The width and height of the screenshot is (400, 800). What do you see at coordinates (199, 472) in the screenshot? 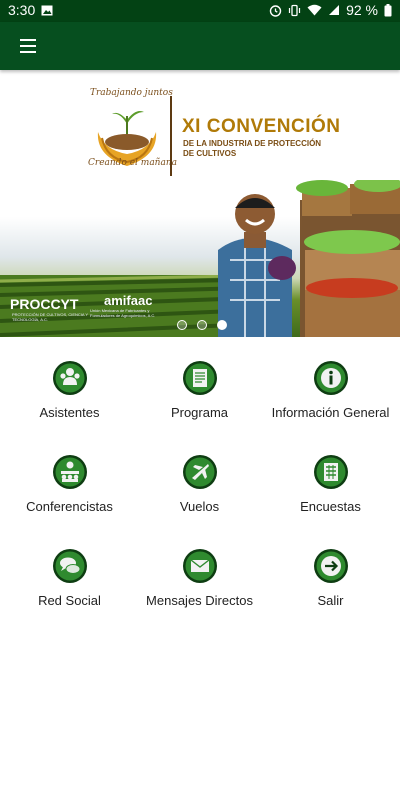
I see `airplane-icon` at bounding box center [199, 472].